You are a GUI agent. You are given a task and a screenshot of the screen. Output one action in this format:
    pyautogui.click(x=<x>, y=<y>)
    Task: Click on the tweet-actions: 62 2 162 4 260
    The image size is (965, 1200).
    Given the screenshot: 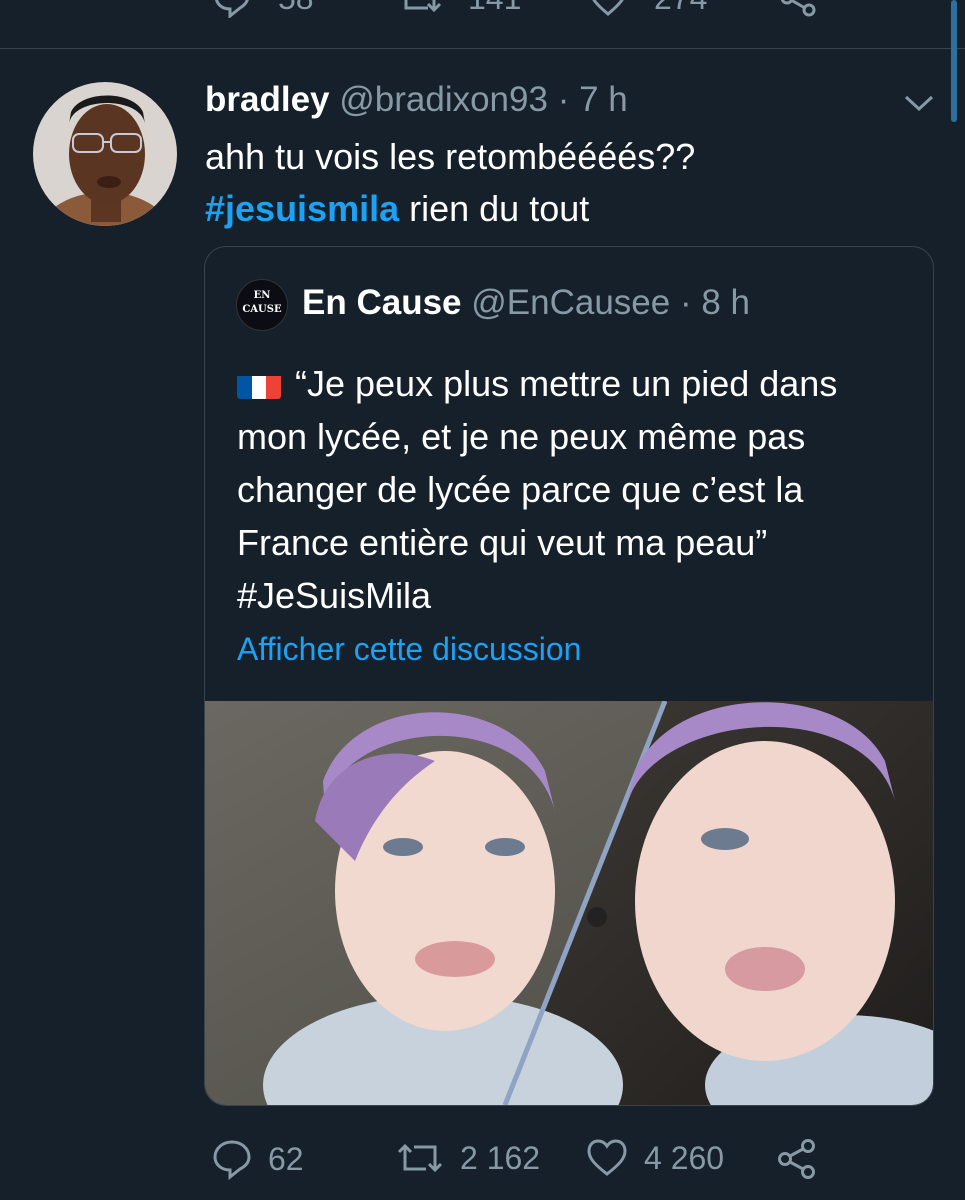 What is the action you would take?
    pyautogui.click(x=482, y=1160)
    